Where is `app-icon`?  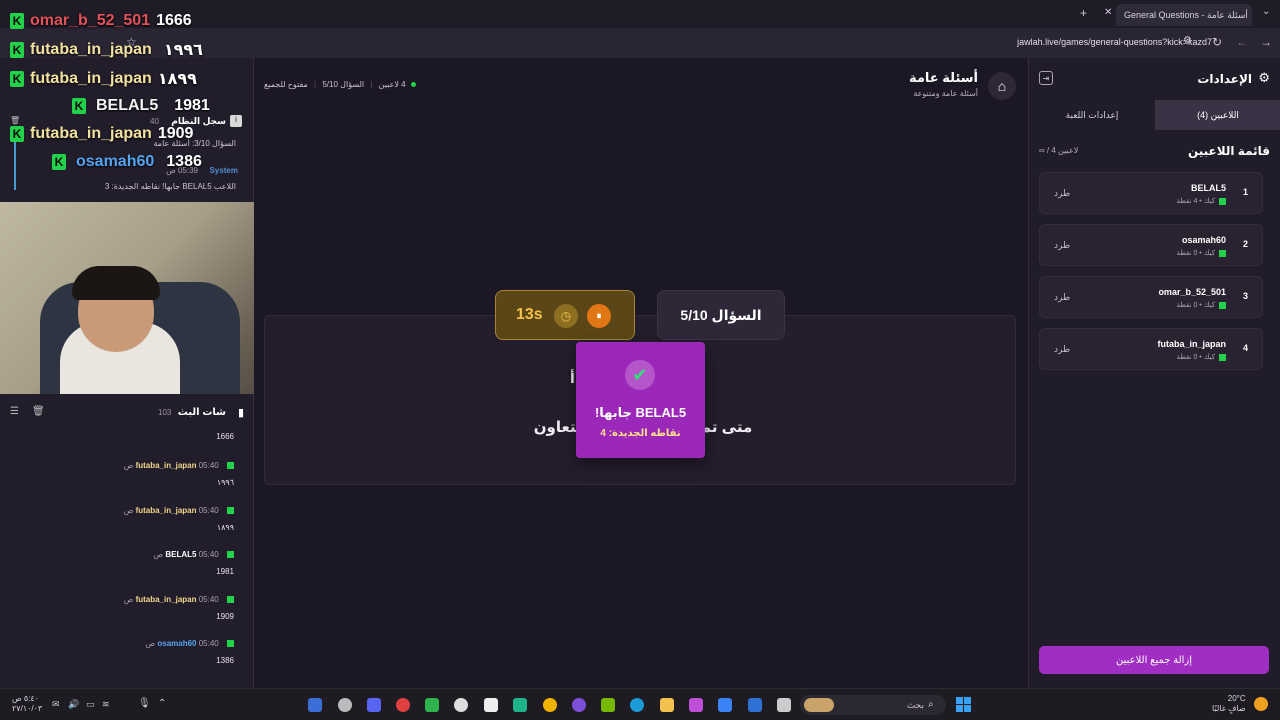
app-icon is located at coordinates (315, 705).